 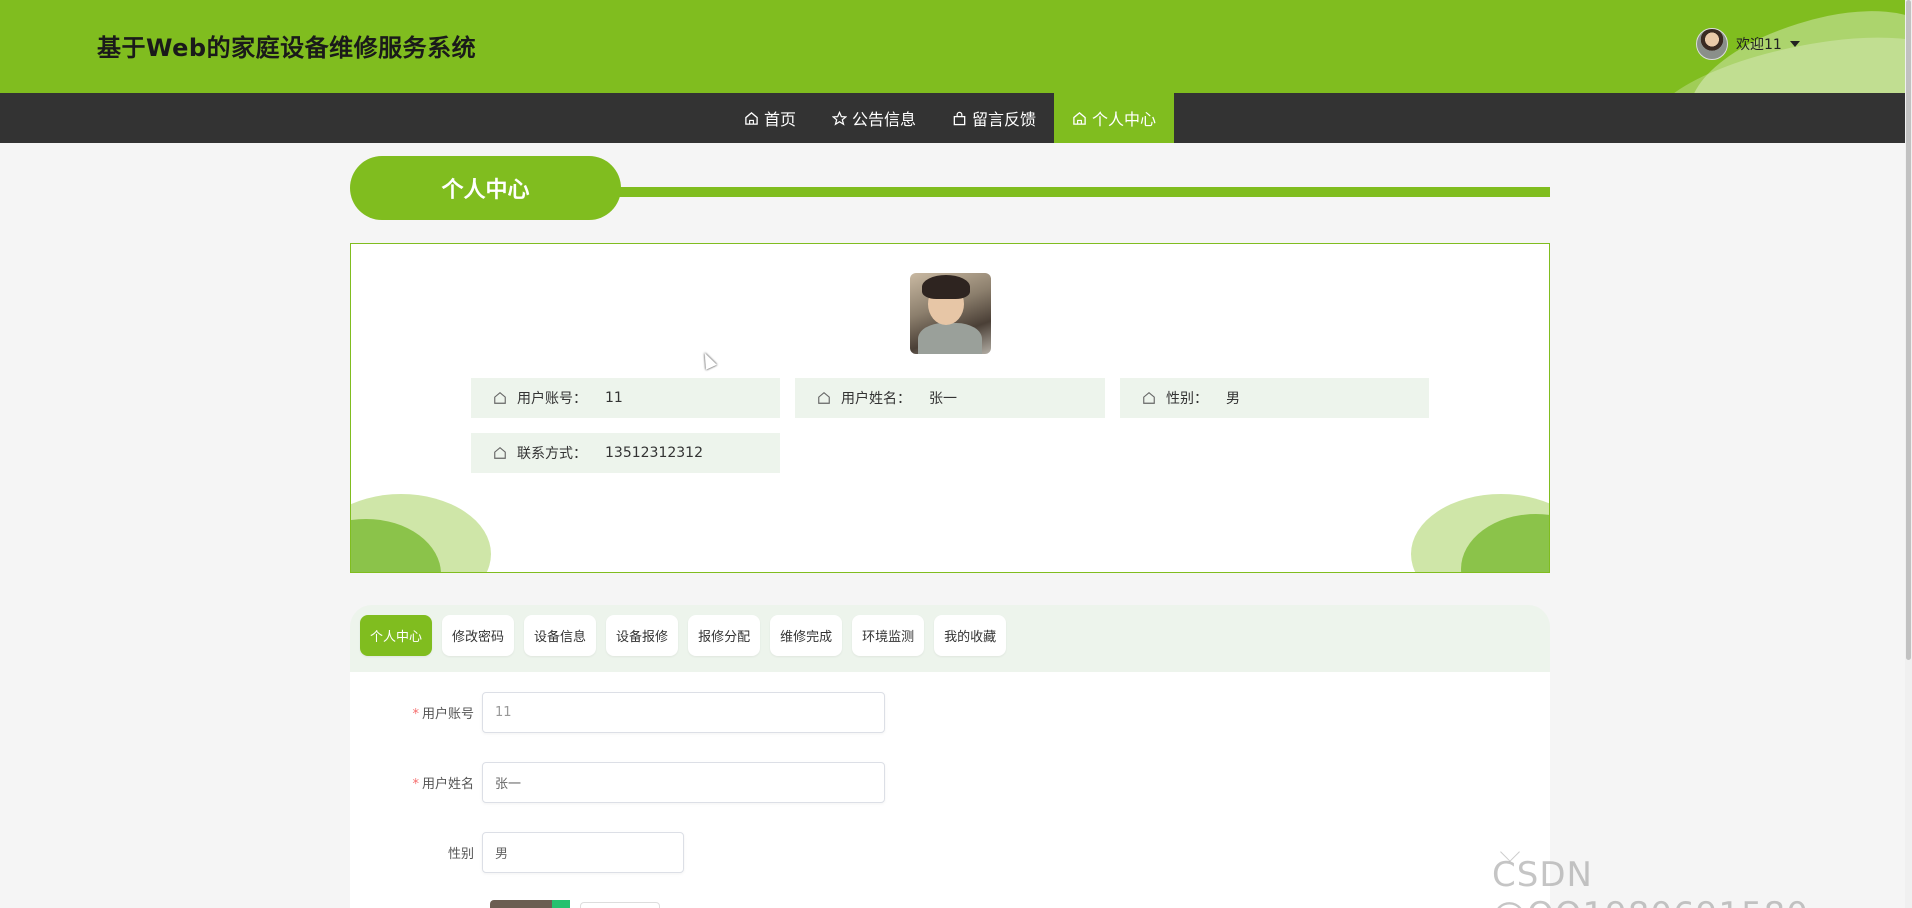 I want to click on chevron-down-icon, so click(x=1794, y=44).